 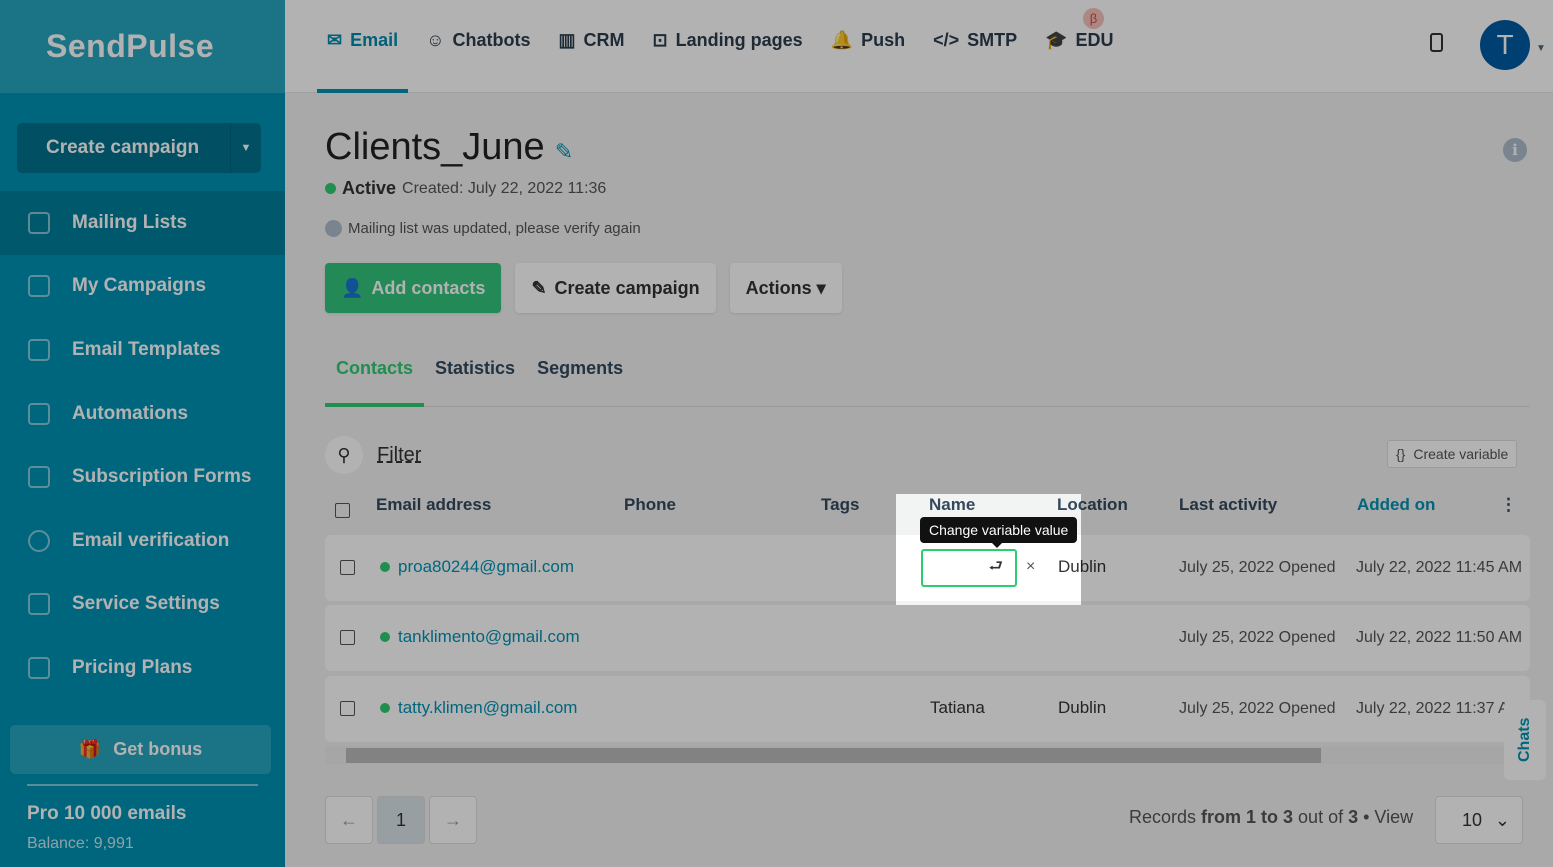 I want to click on label: Landing pages, so click(x=739, y=40).